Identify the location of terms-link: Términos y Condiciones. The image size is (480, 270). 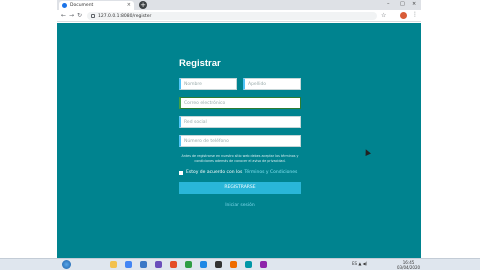
(270, 172).